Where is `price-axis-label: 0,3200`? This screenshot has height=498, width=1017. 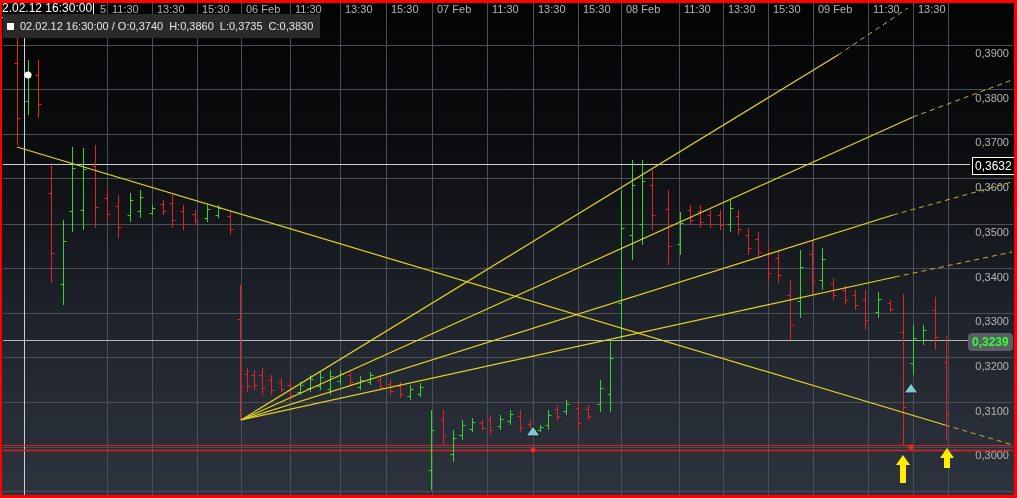
price-axis-label: 0,3200 is located at coordinates (992, 365).